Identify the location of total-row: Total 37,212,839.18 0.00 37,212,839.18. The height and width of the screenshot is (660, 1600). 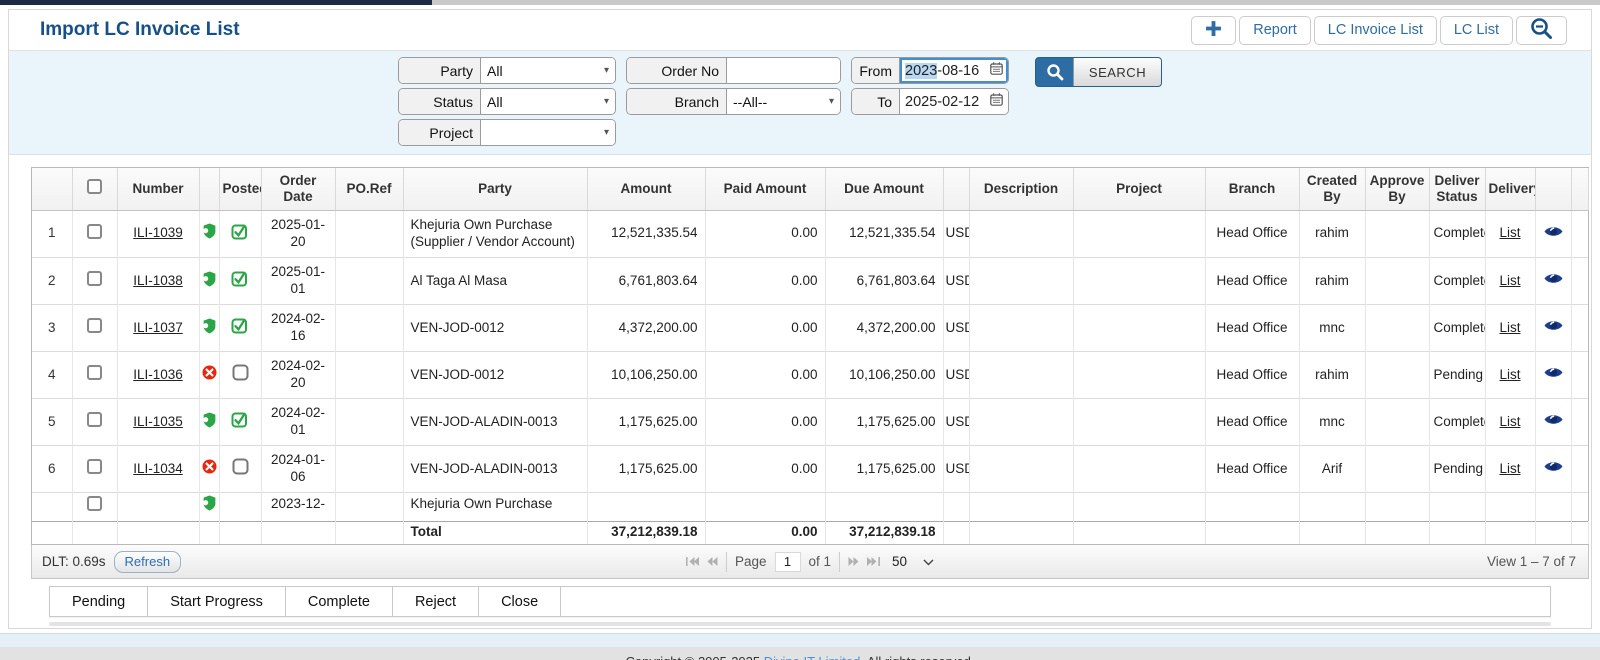
(810, 532).